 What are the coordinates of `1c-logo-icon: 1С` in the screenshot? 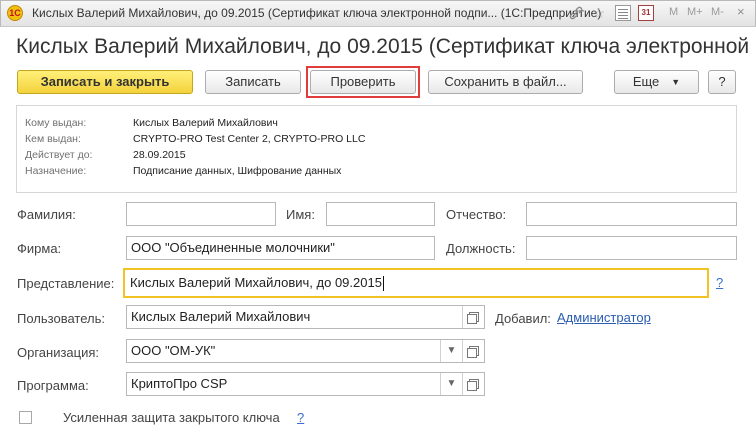 It's located at (15, 13).